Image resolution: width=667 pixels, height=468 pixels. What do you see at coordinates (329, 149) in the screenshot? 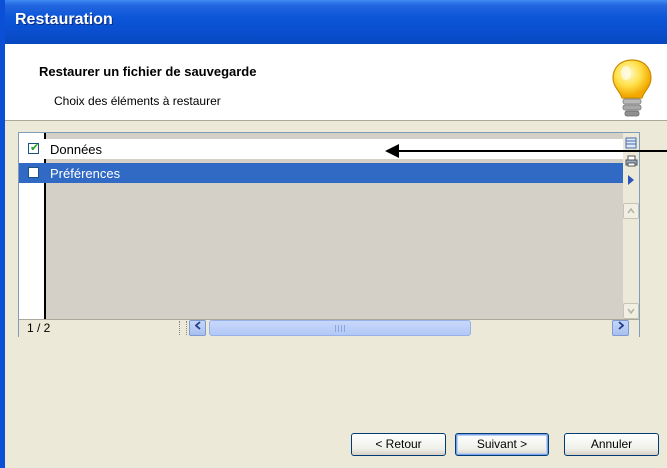
I see `list-item: ✔ Données` at bounding box center [329, 149].